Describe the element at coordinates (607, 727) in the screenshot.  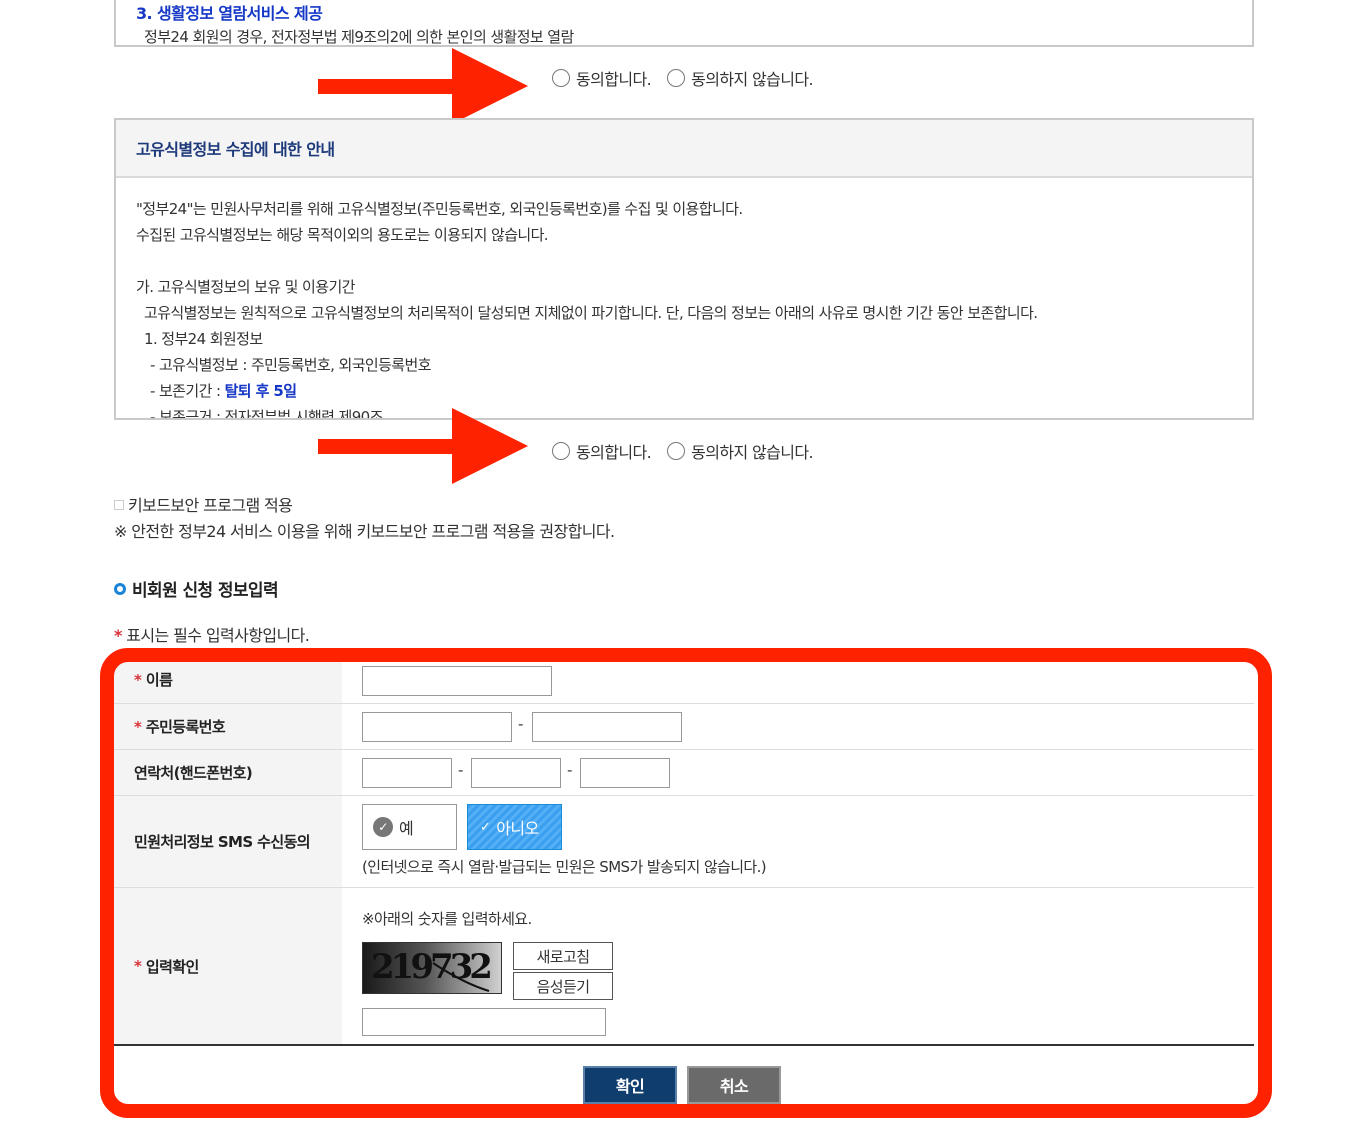
I see `rrn-back-input` at that location.